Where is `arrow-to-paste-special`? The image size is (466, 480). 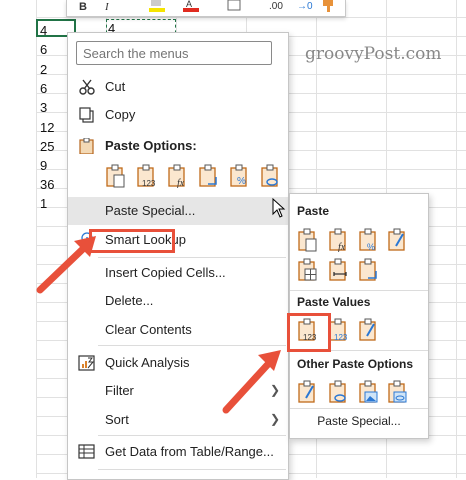
arrow-to-paste-special is located at coordinates (66, 265).